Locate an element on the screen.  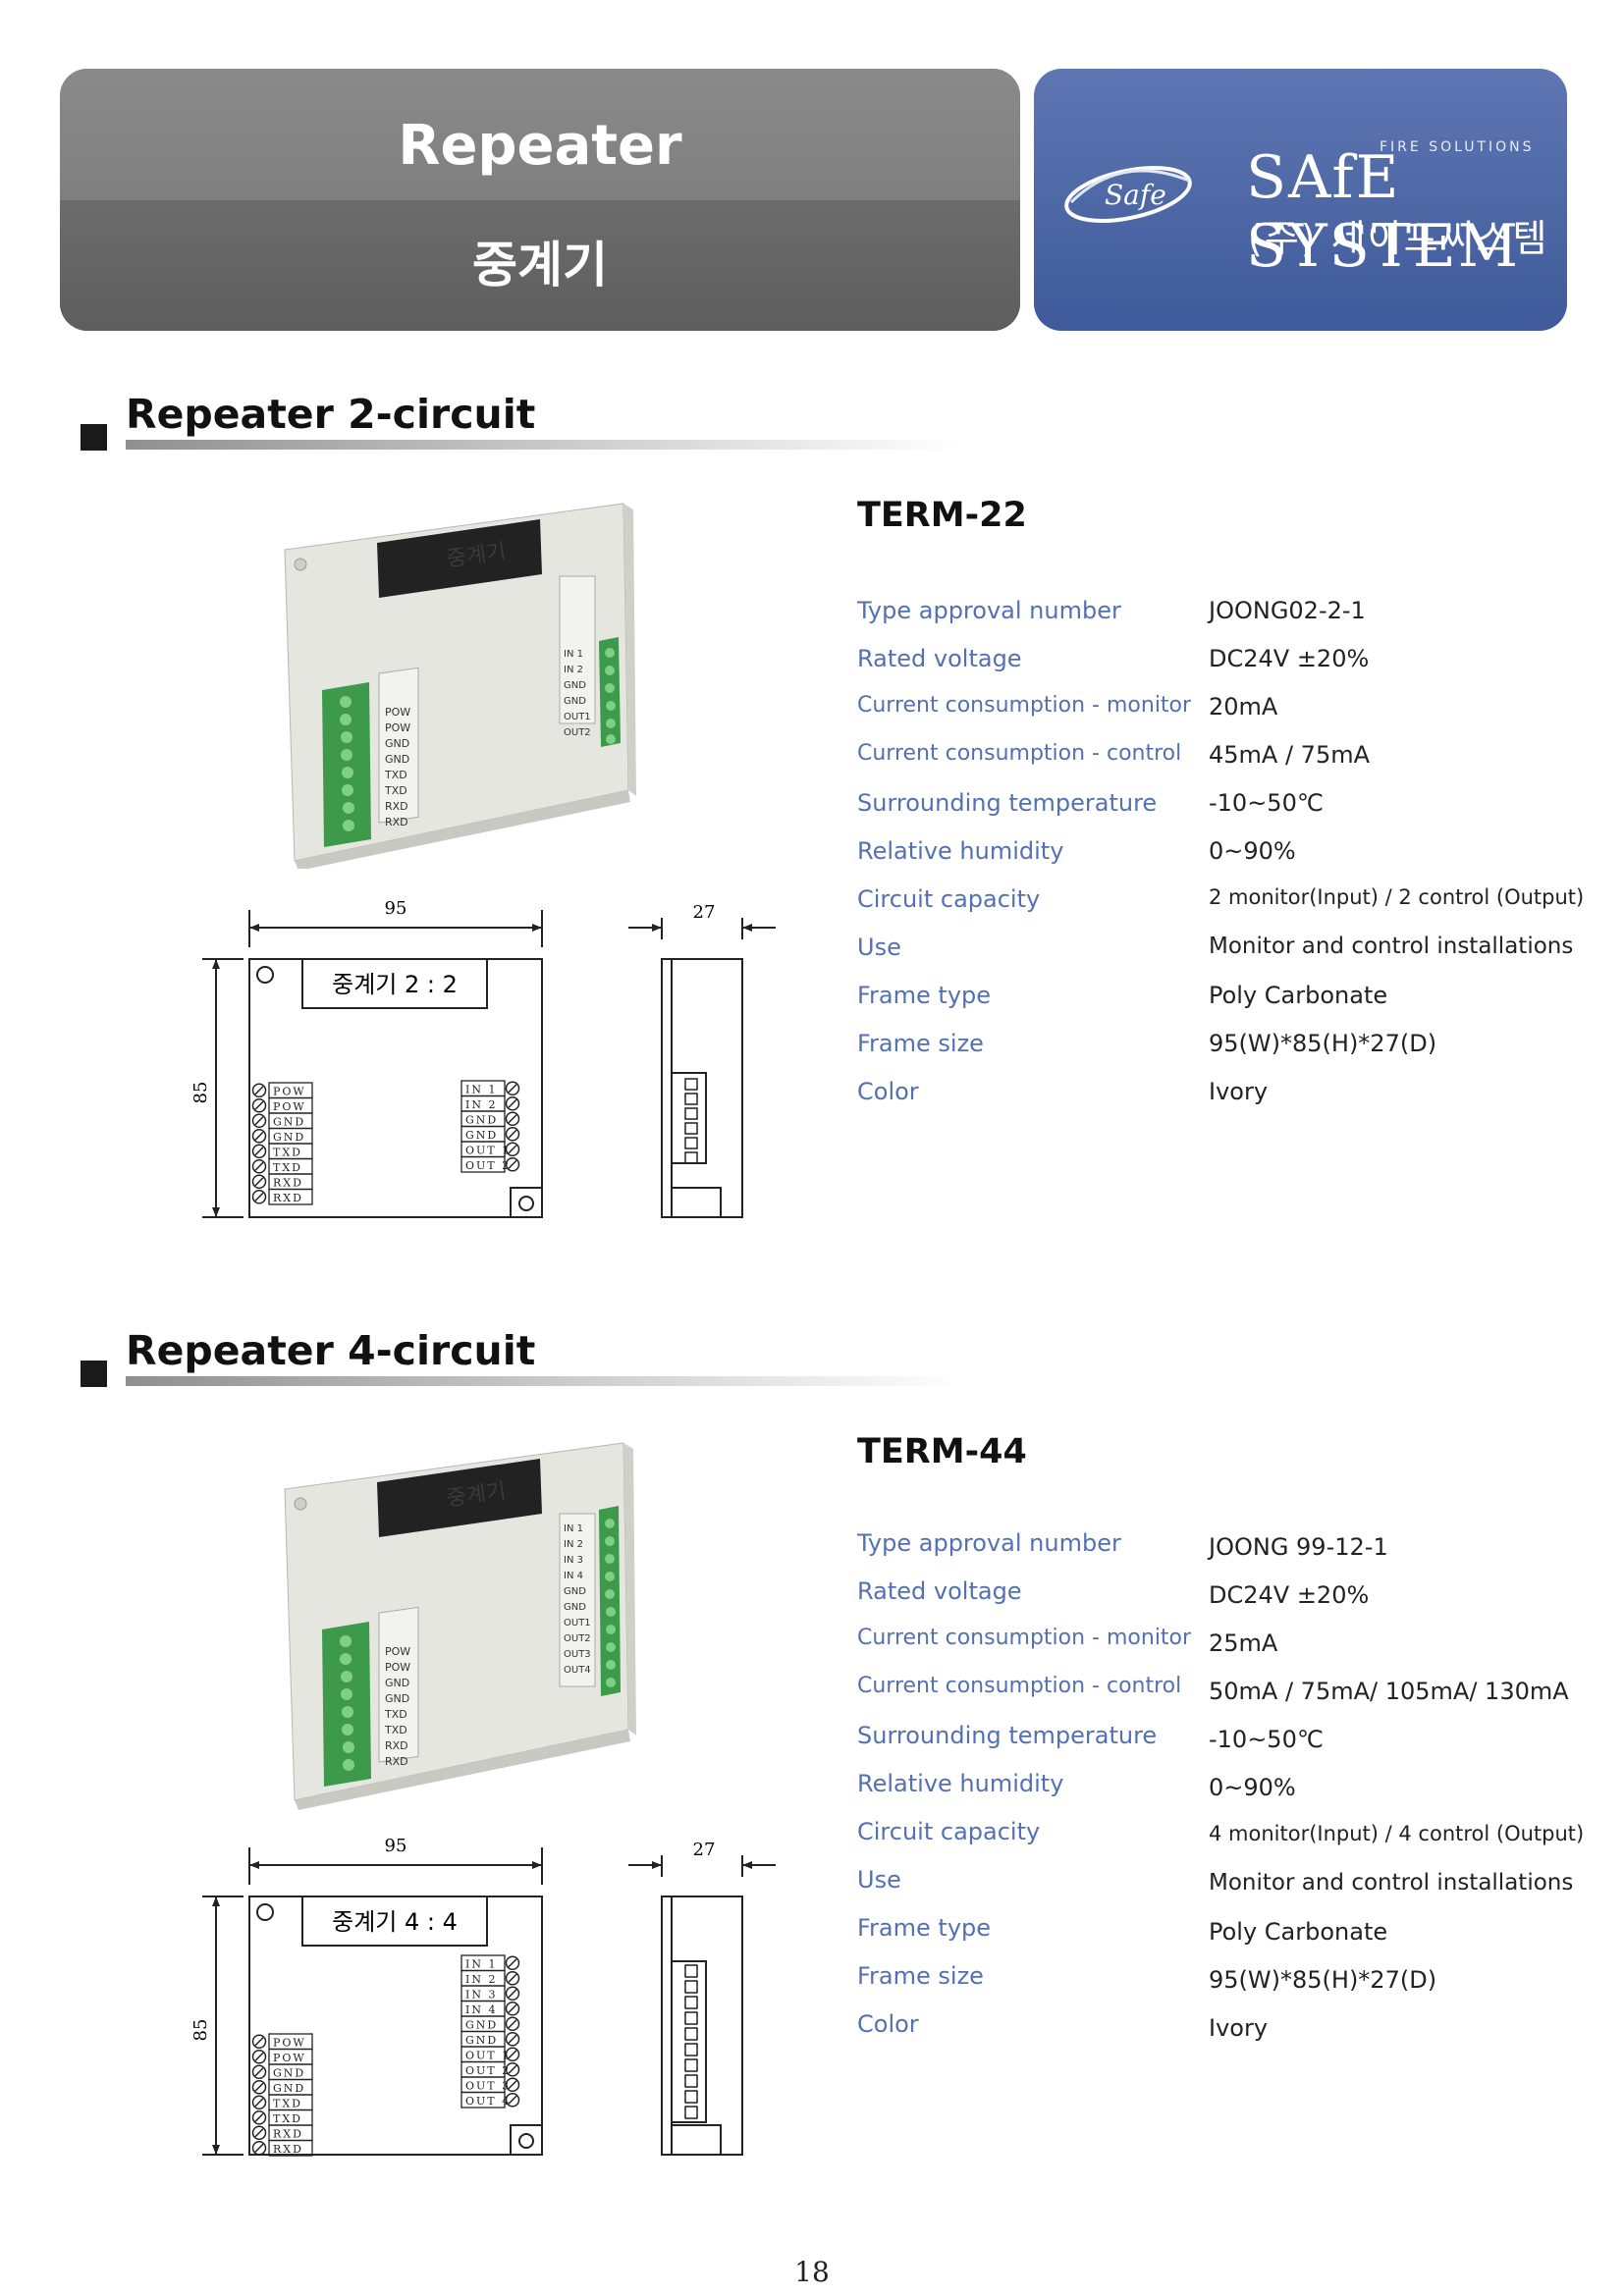
spec-row: Frame type Poly Carbonate is located at coordinates (1230, 1933).